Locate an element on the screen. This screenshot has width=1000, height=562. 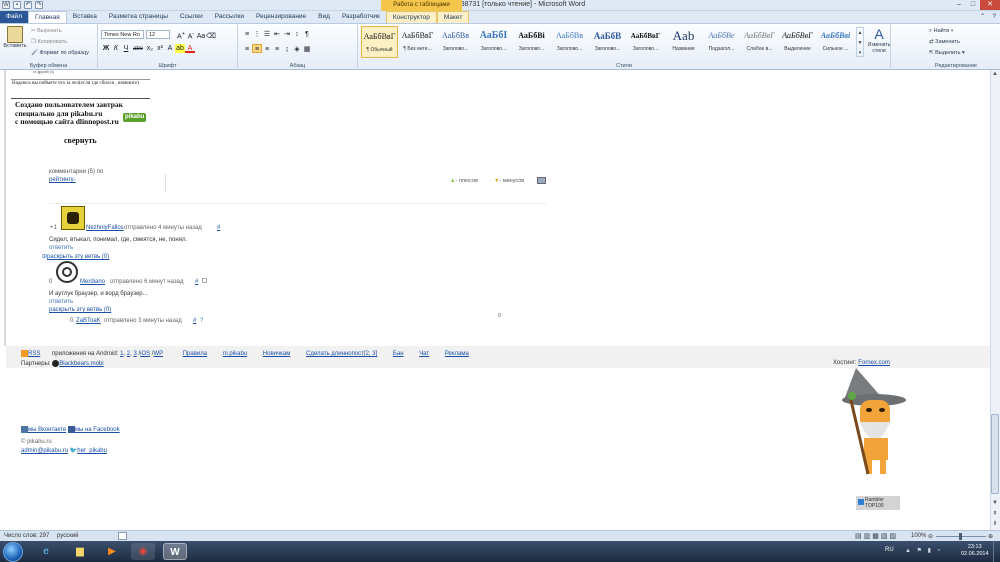
start-button is located at coordinates (13, 552).